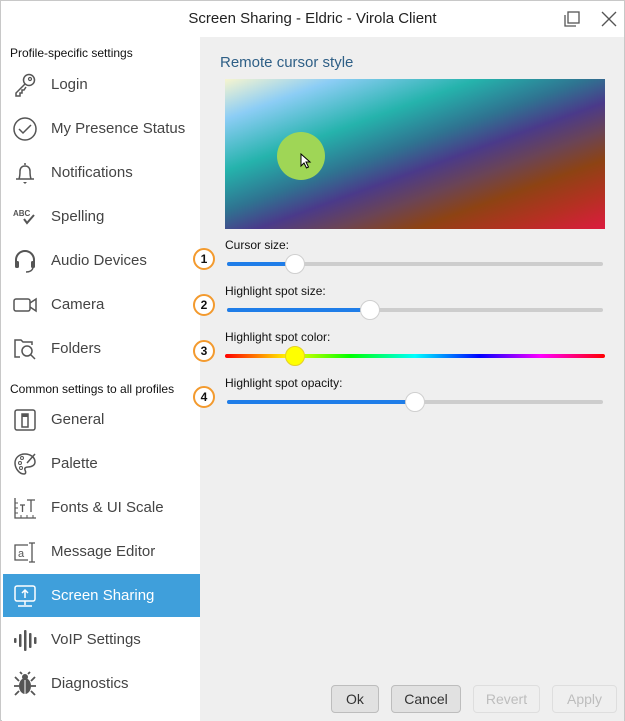 This screenshot has width=625, height=721. I want to click on sidebar-item-label: Screen Sharing, so click(103, 595).